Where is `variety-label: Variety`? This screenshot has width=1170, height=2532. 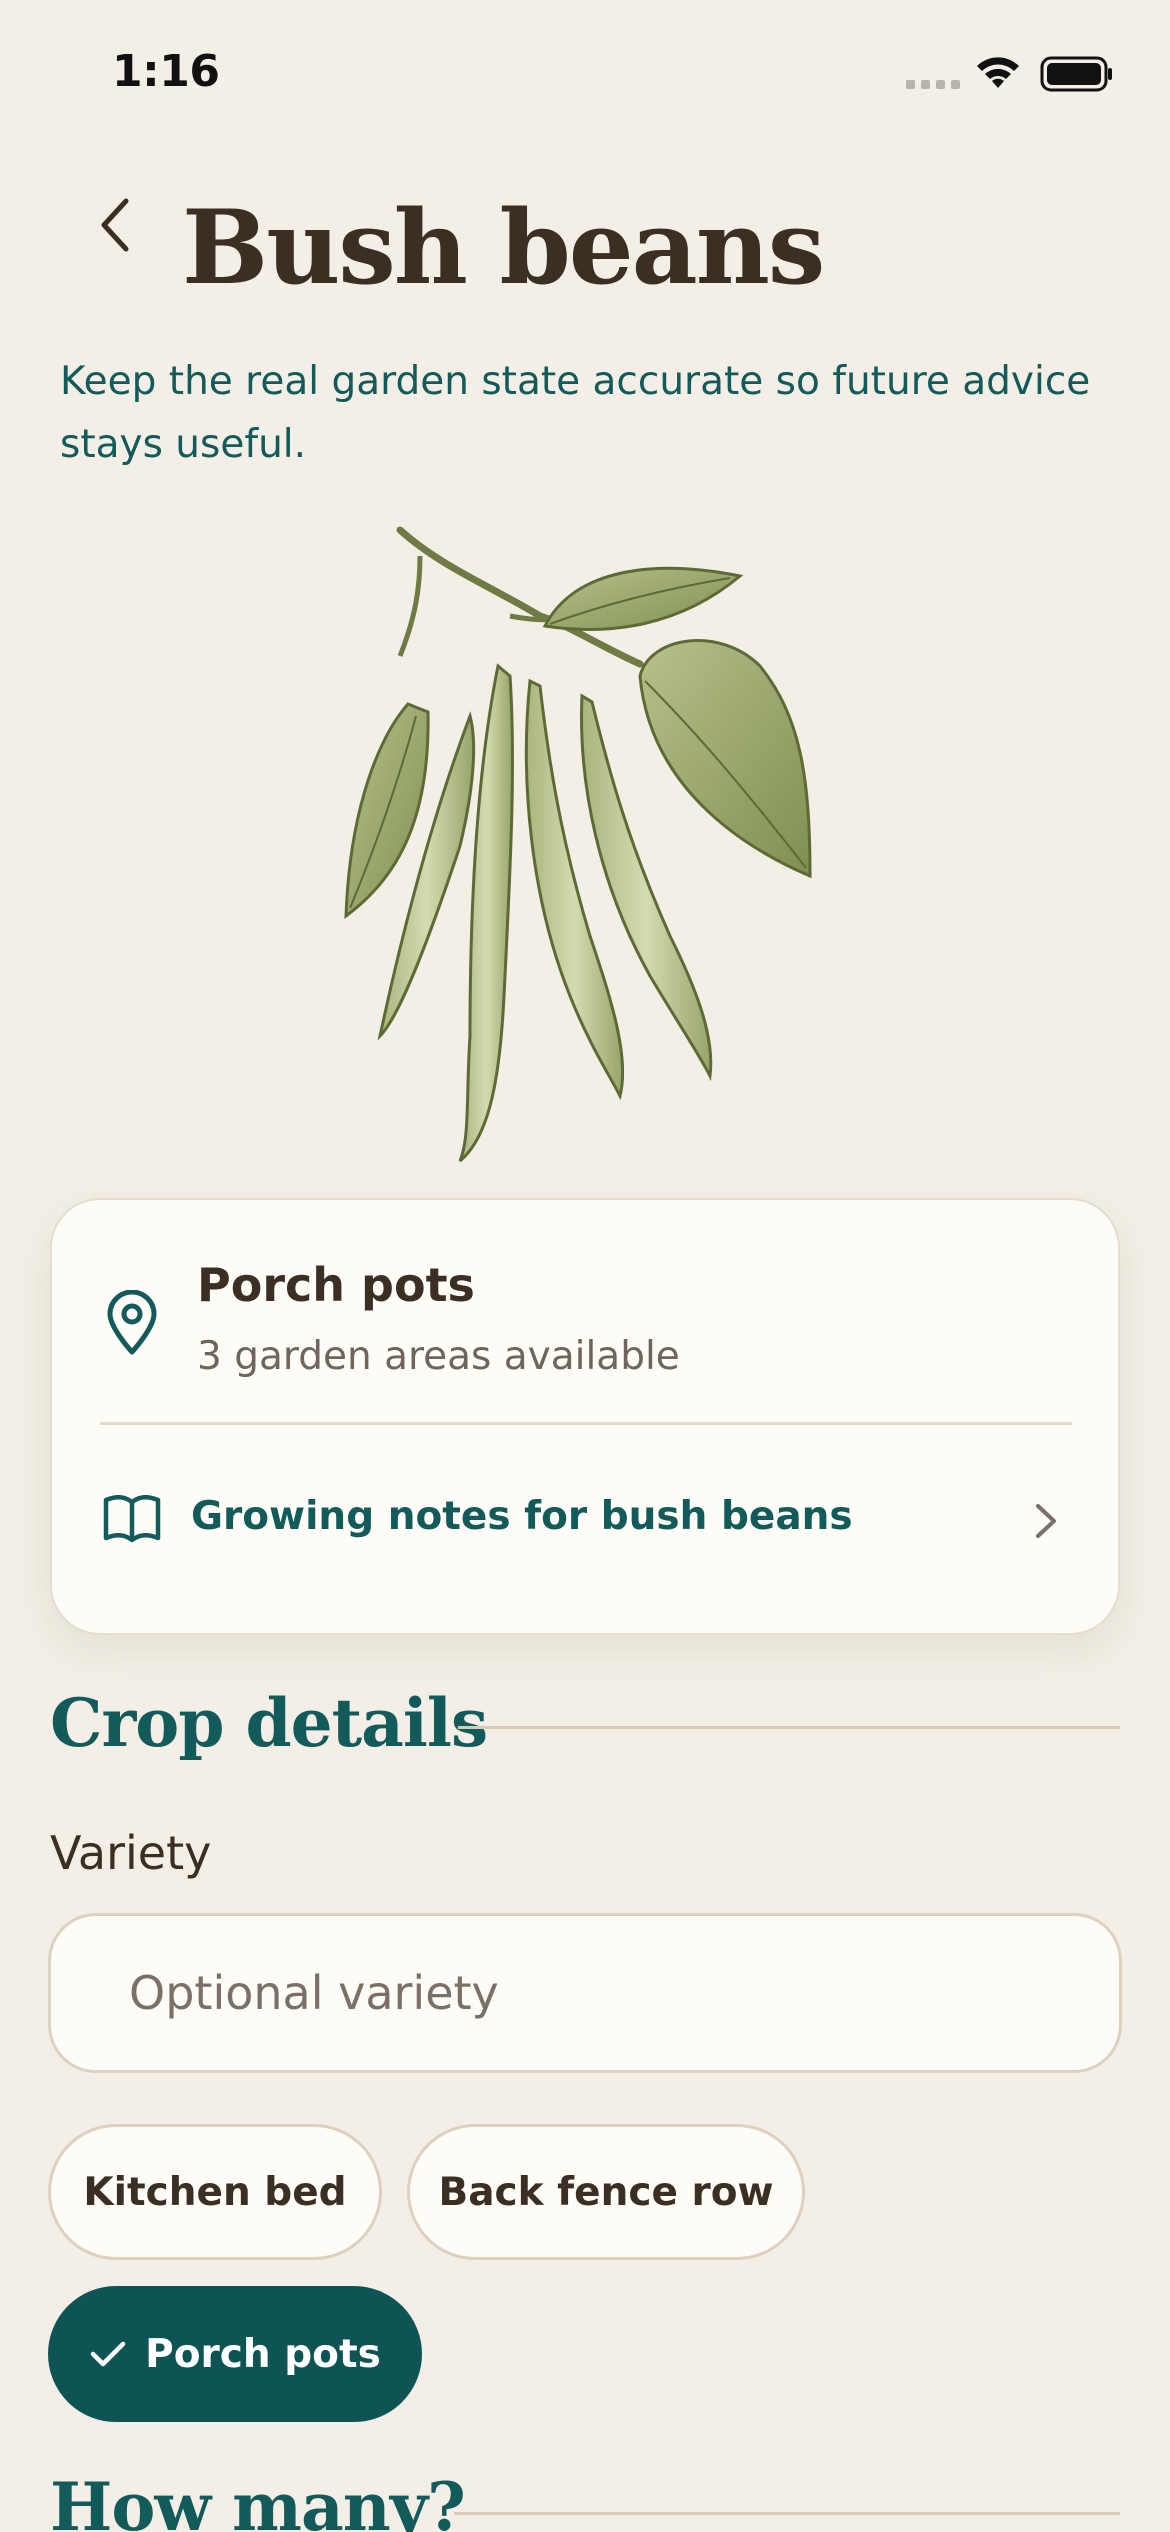
variety-label: Variety is located at coordinates (131, 1853).